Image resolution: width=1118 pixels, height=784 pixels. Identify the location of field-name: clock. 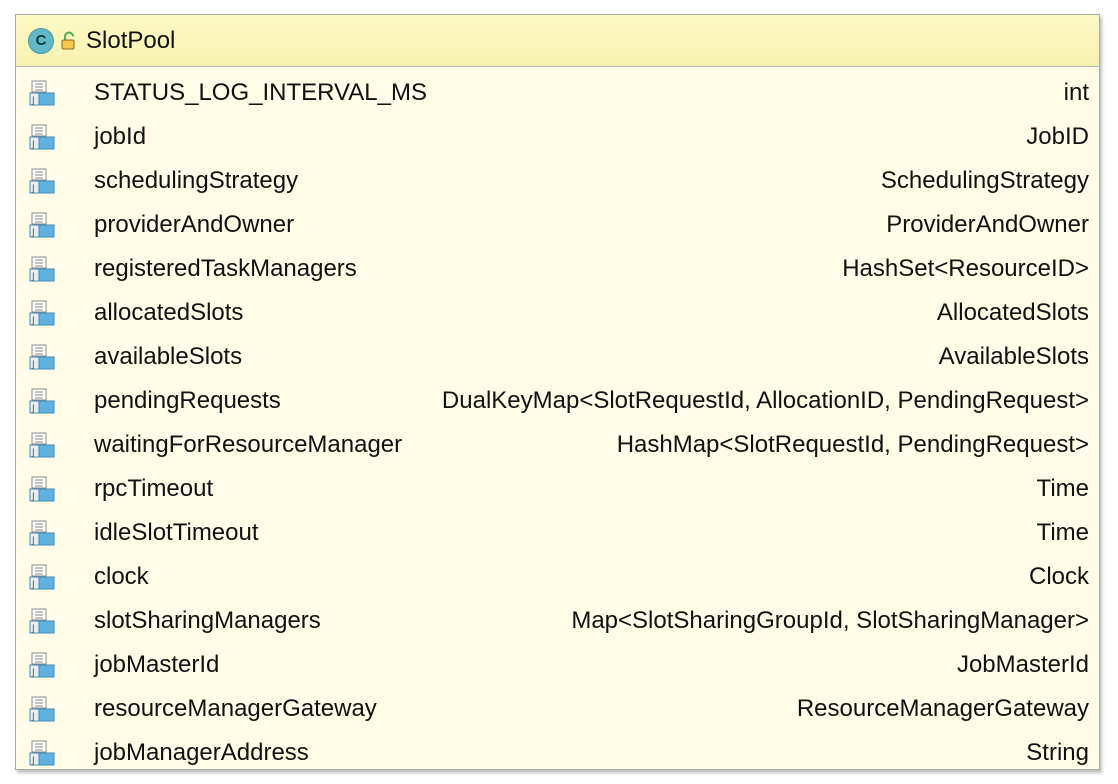
(121, 576).